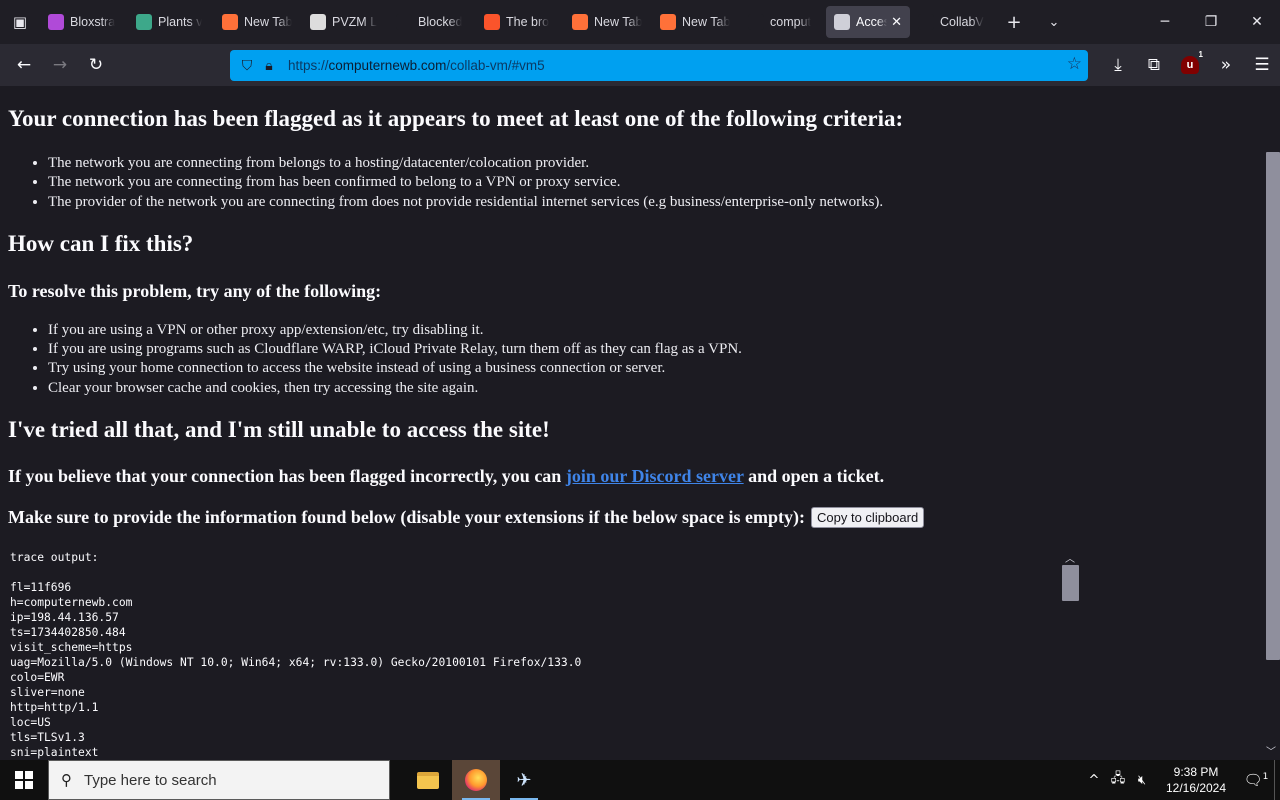 Image resolution: width=1280 pixels, height=800 pixels. What do you see at coordinates (696, 22) in the screenshot?
I see `tab-7: New Tab` at bounding box center [696, 22].